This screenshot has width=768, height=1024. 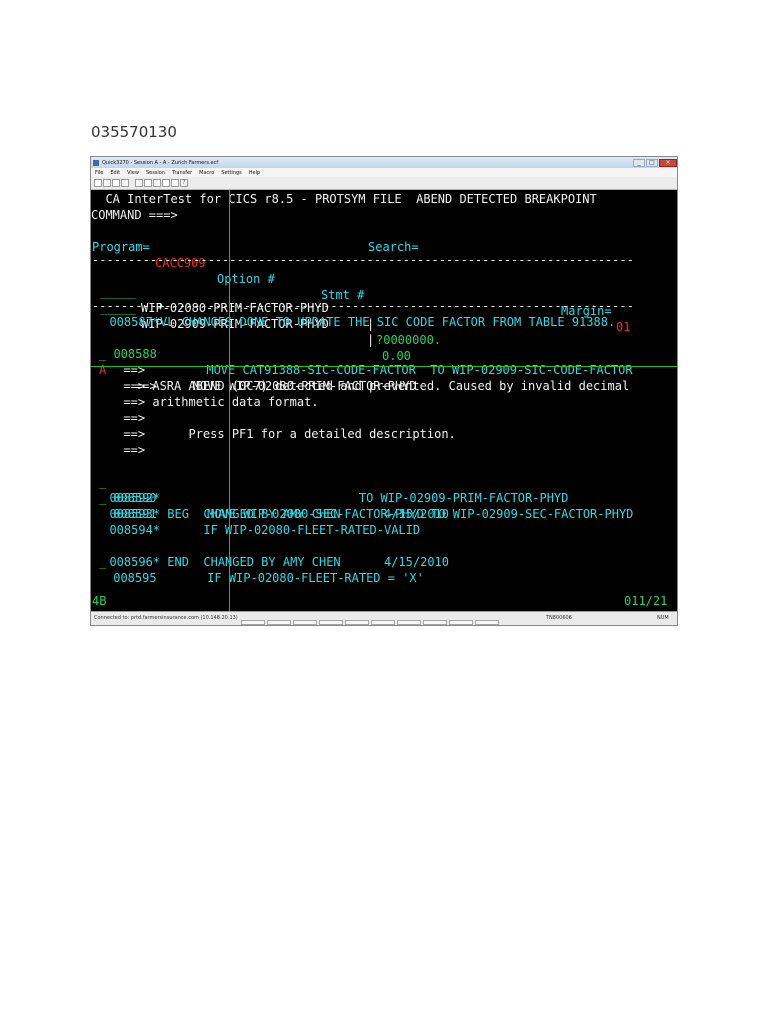 I want to click on code-line-008592: 008592*, so click(x=128, y=498).